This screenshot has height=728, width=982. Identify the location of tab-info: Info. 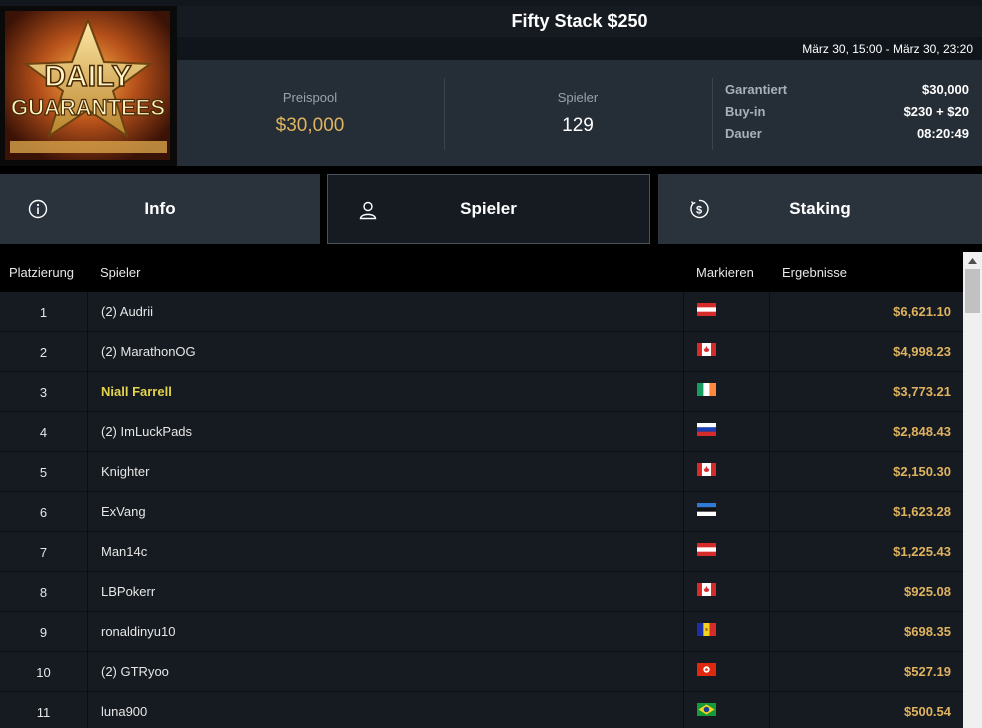
(160, 209).